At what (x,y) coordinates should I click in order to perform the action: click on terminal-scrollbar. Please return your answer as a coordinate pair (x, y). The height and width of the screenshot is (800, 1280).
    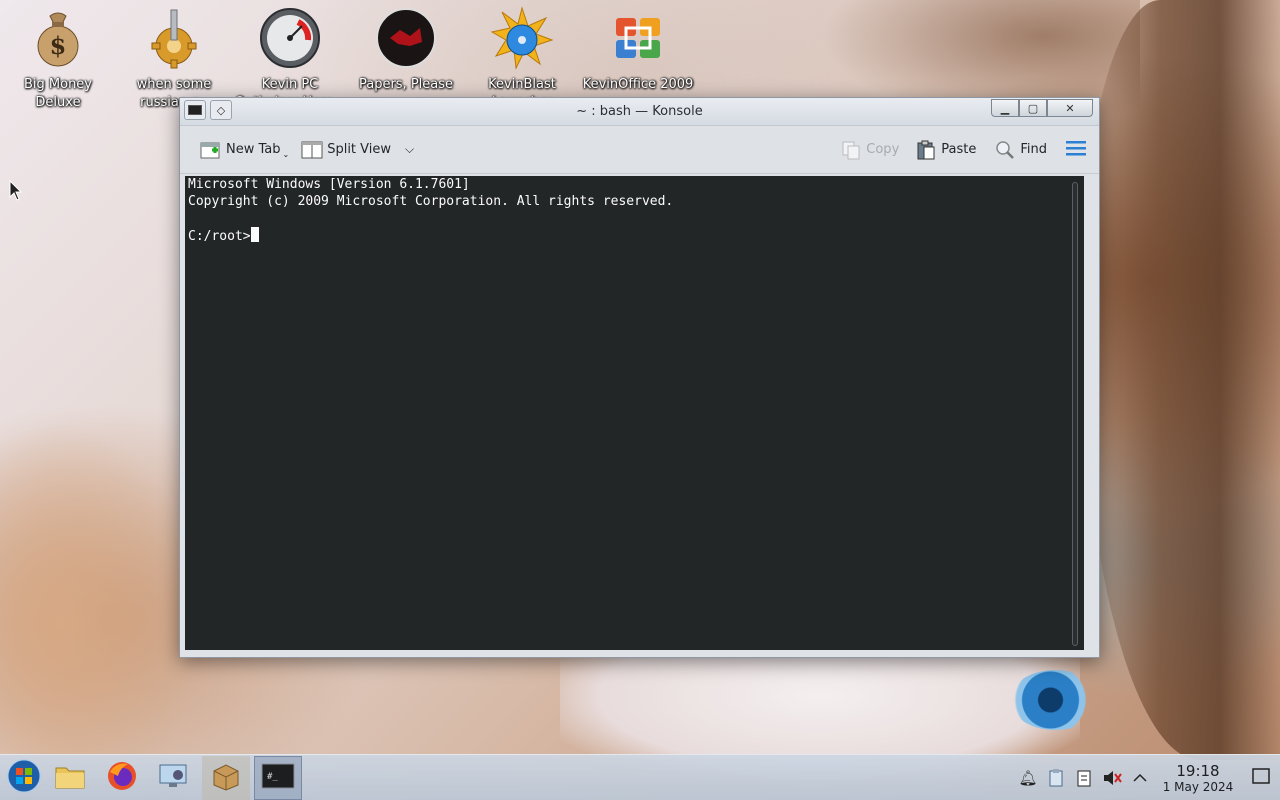
    Looking at the image, I should click on (1075, 414).